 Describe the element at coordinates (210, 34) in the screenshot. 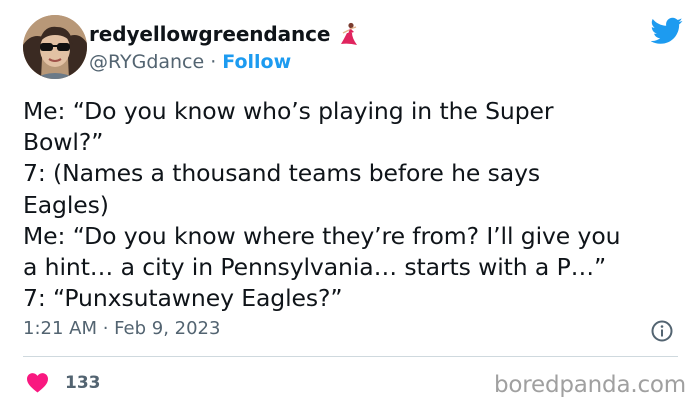

I see `display-name: redyellowgreendance` at that location.